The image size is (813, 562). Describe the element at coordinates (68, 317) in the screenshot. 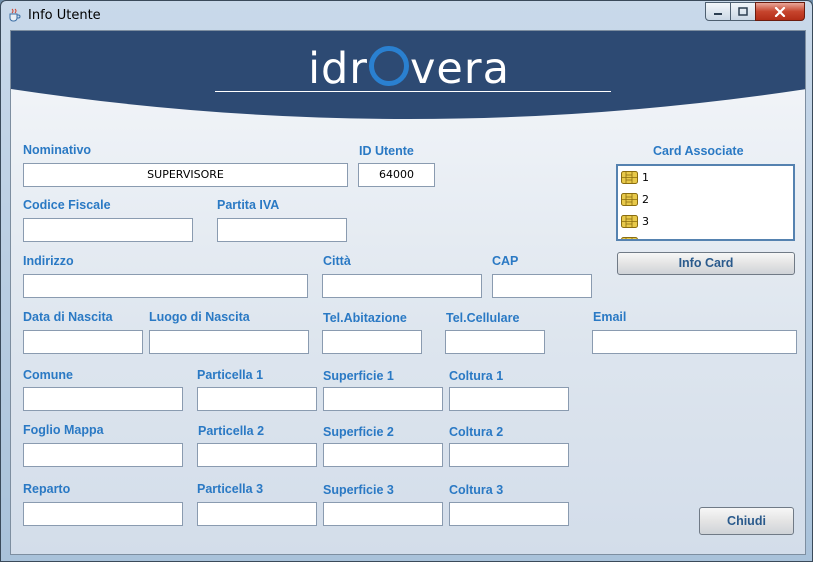

I see `data-nascita-label: Data di Nascita` at that location.